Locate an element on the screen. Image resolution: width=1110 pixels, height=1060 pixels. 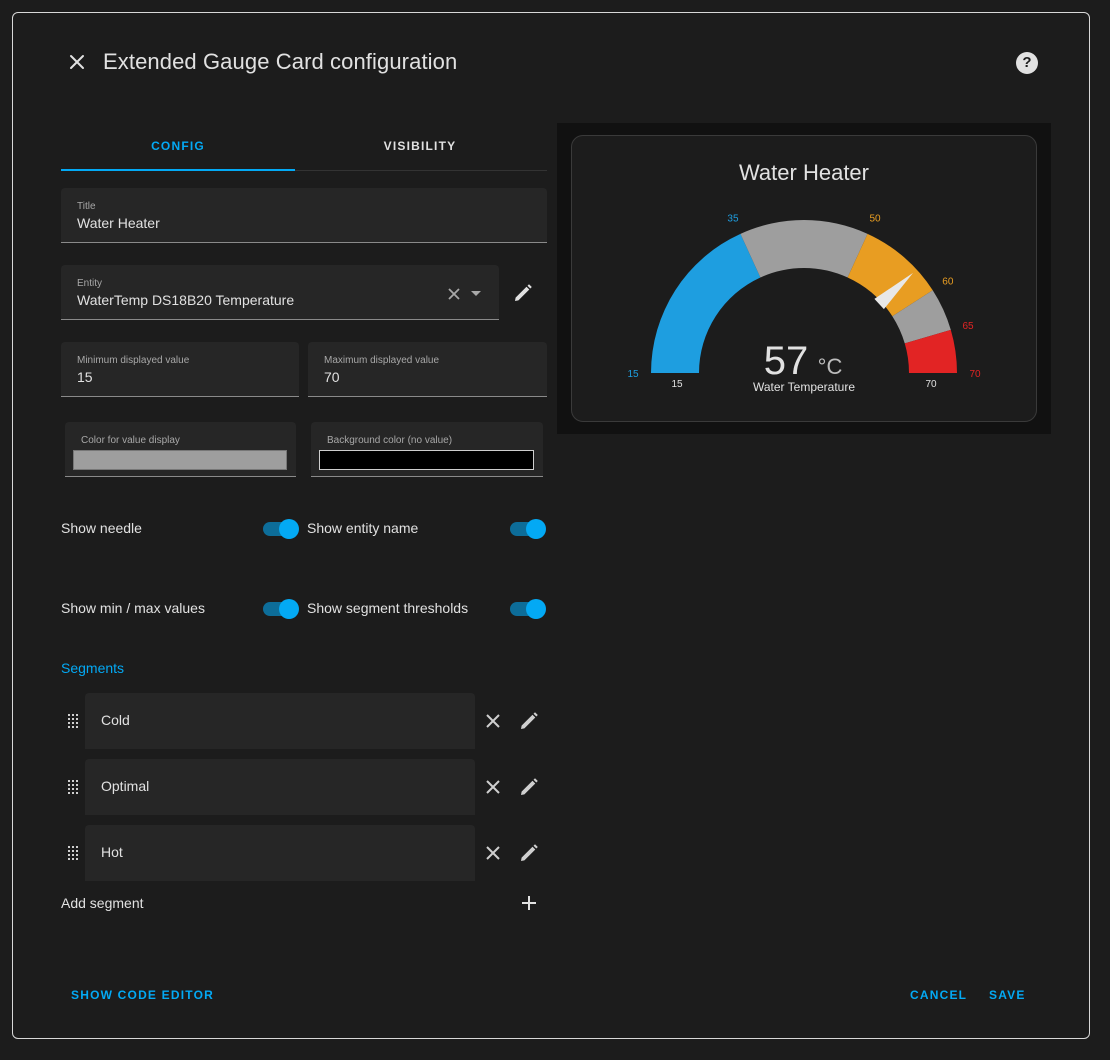
save-button: SAVE is located at coordinates (1007, 995).